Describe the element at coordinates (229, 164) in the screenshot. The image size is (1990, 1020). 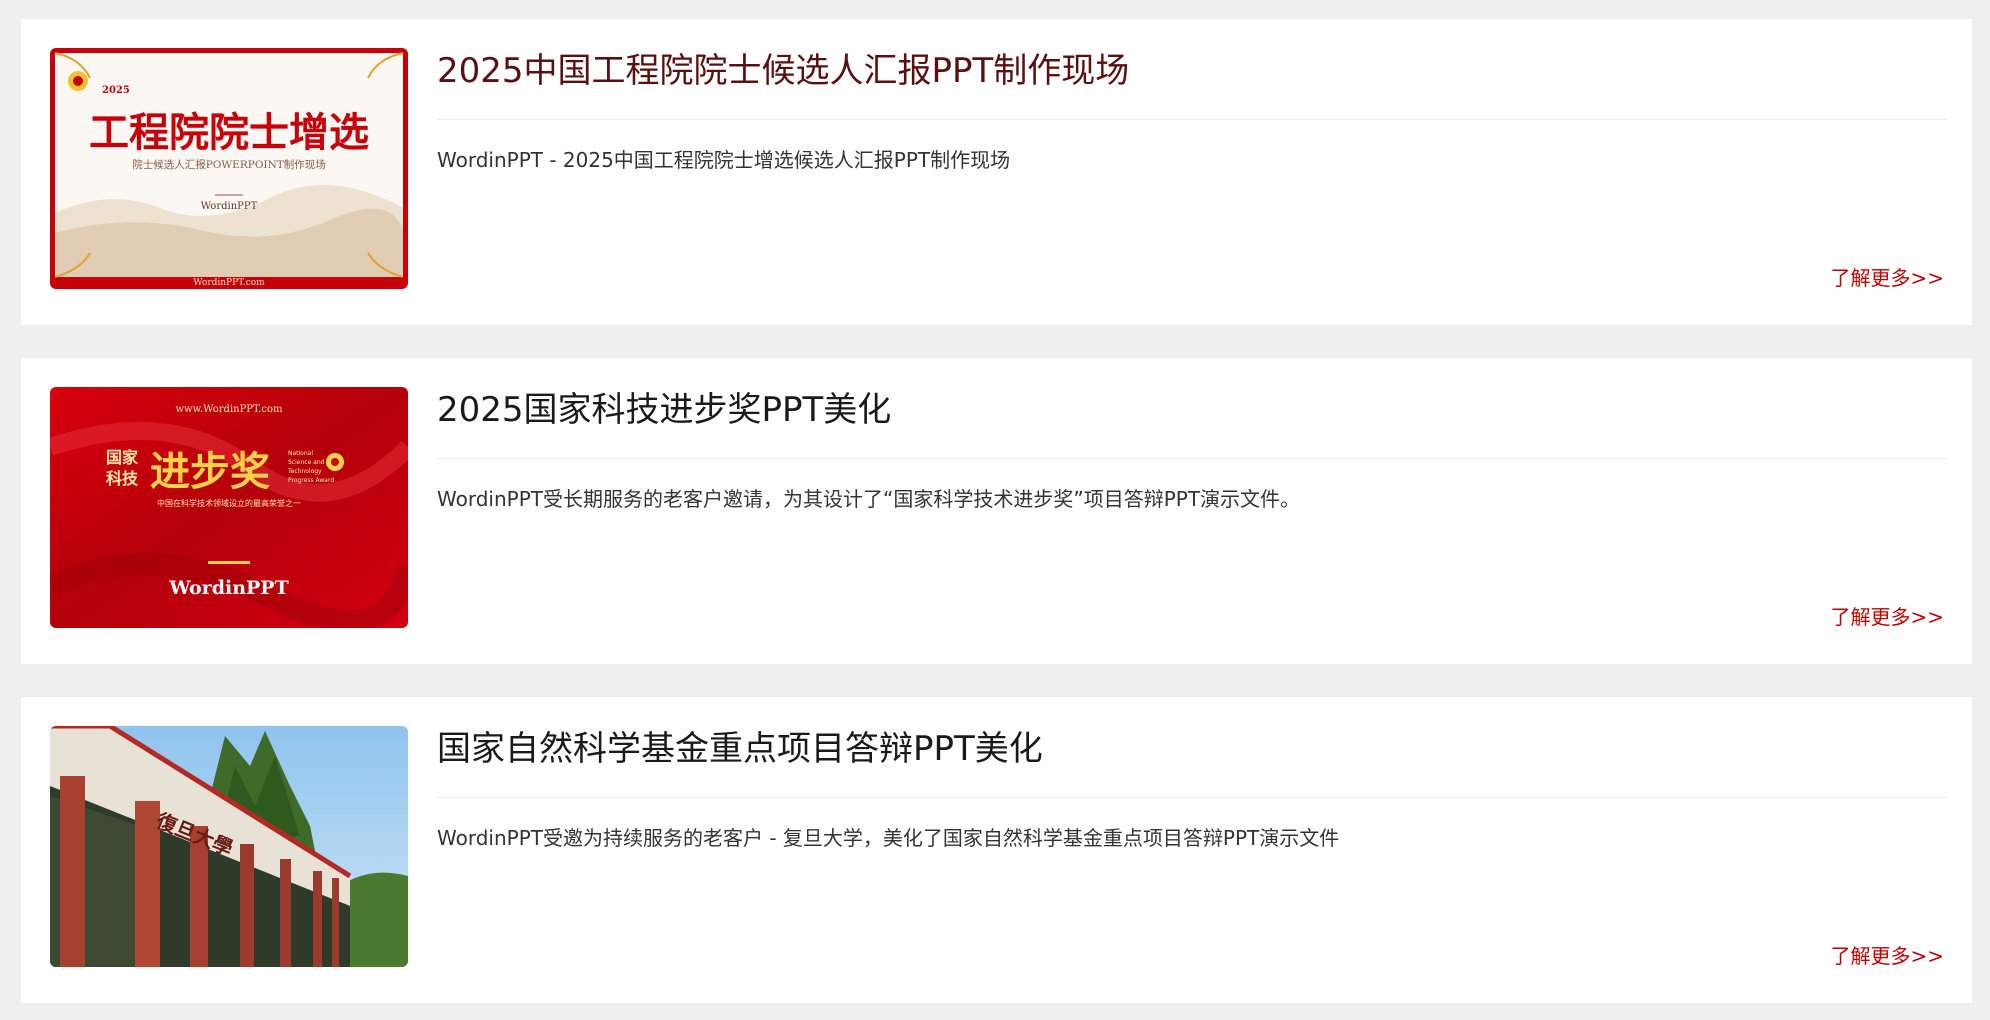
I see `thumb-subline: 院士候选人汇报POWERPOINT制作现场` at that location.